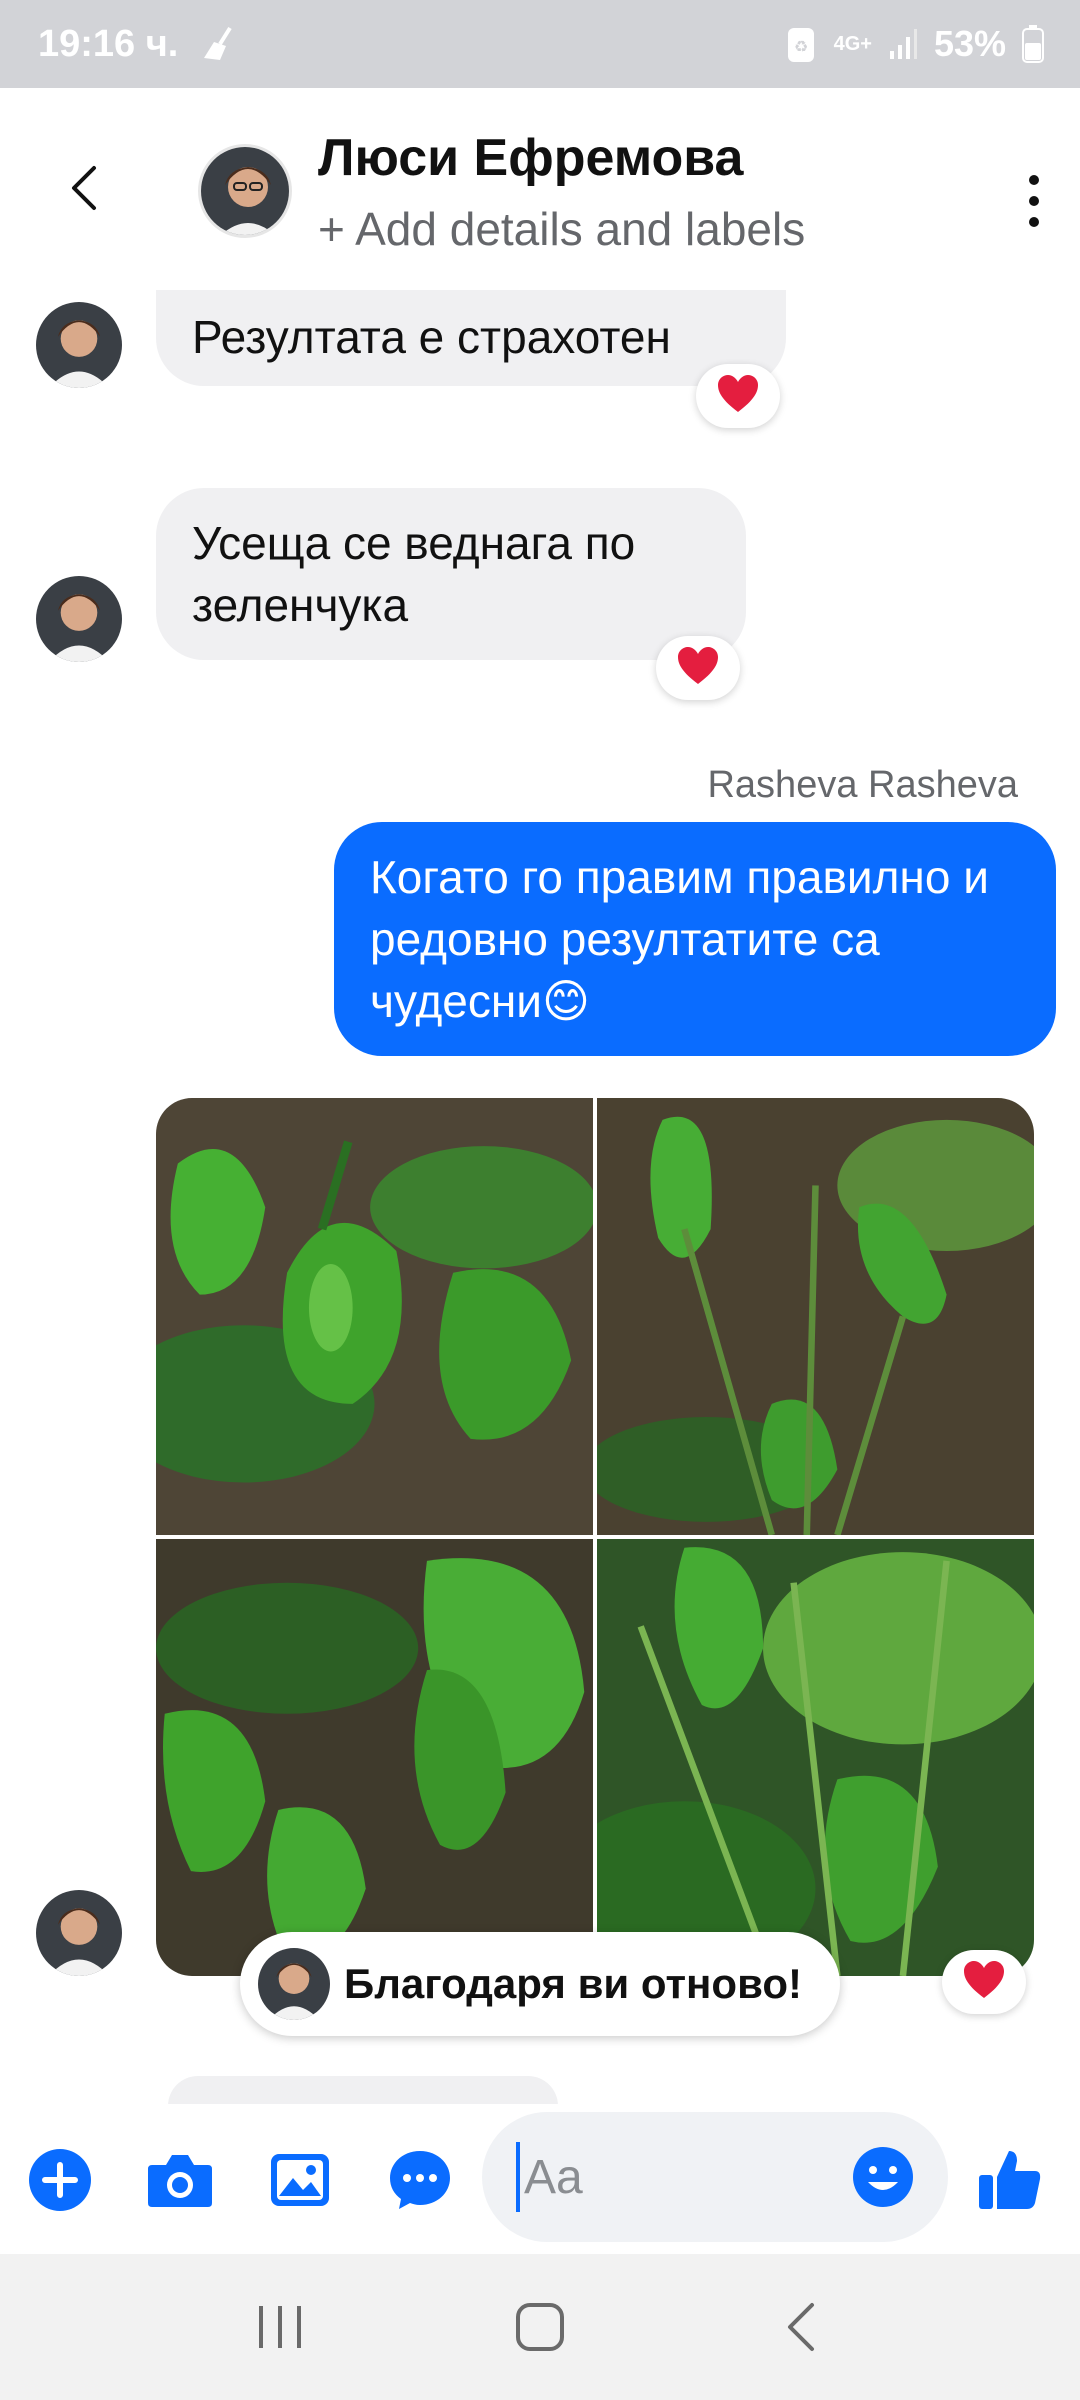  I want to click on add-details-link: + Add details and labels, so click(561, 229).